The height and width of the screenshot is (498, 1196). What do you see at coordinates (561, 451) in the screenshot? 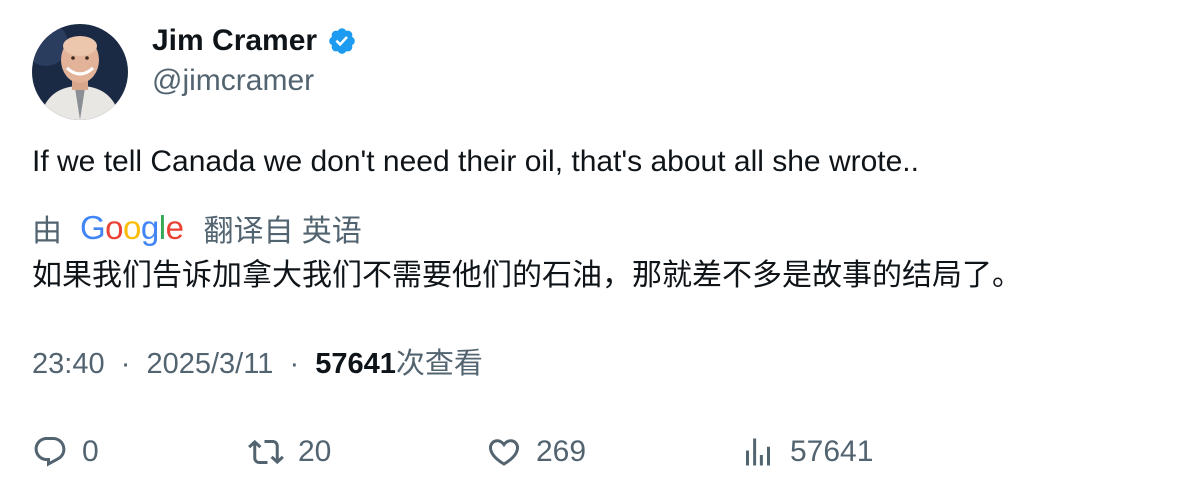
I see `like-count: 269` at bounding box center [561, 451].